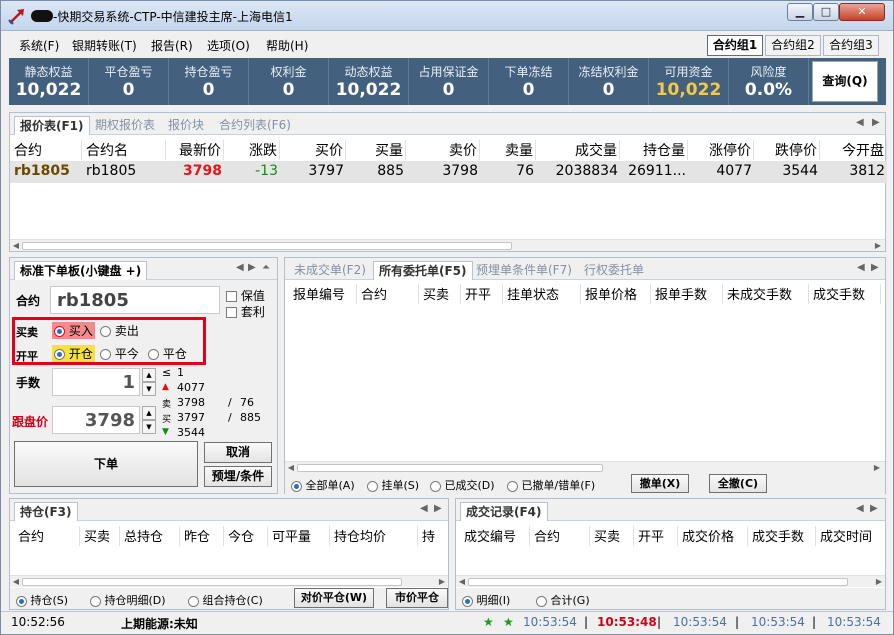 This screenshot has height=635, width=894. What do you see at coordinates (149, 389) in the screenshot?
I see `quantity-down-icon: ▼` at bounding box center [149, 389].